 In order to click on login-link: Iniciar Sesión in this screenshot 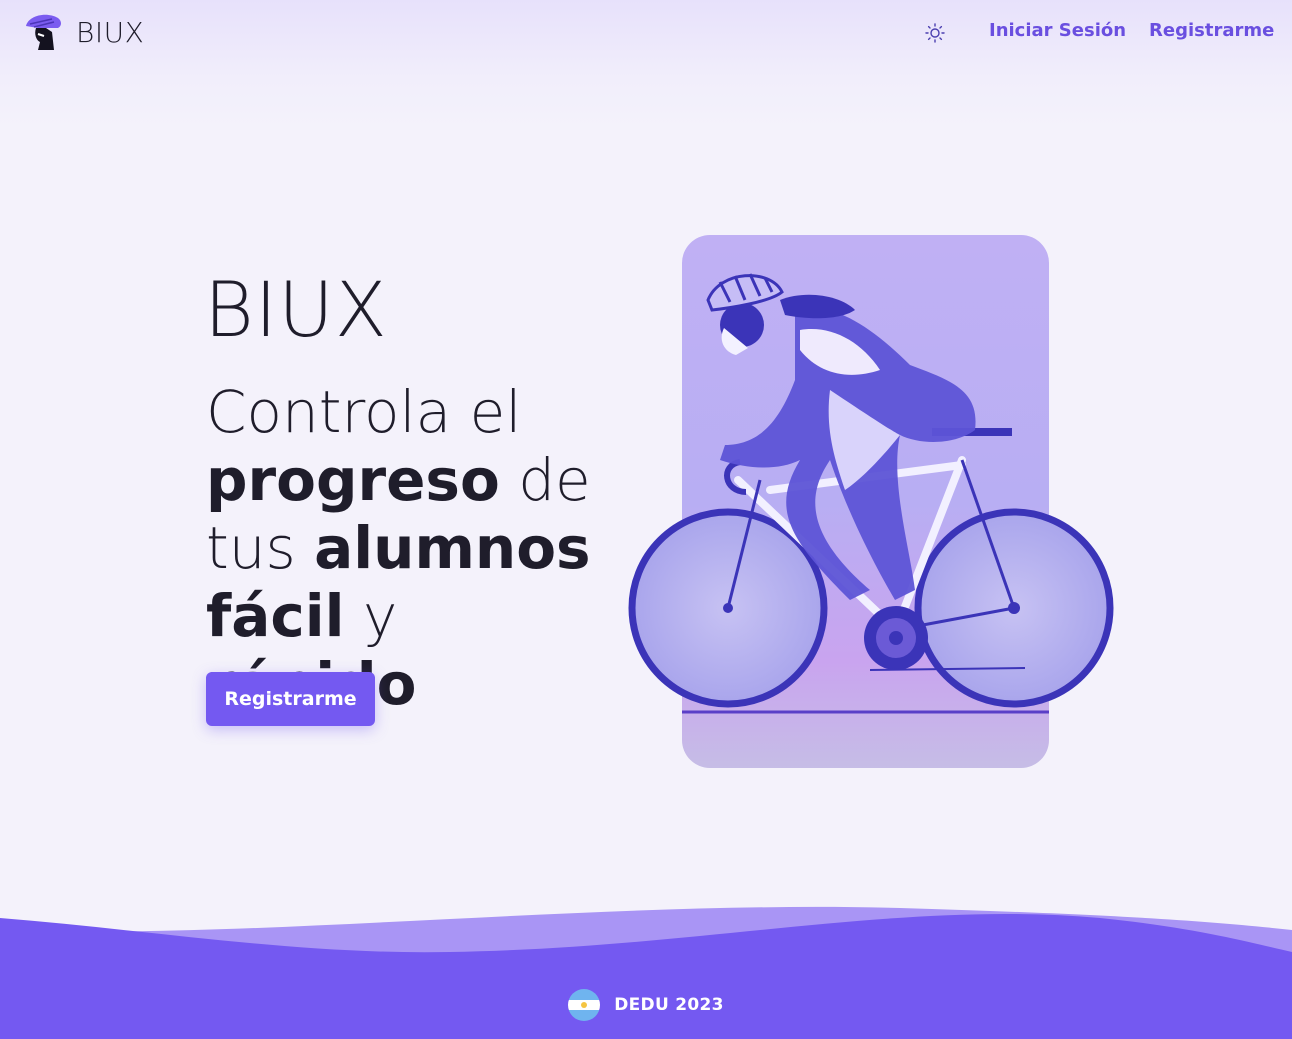, I will do `click(1057, 30)`.